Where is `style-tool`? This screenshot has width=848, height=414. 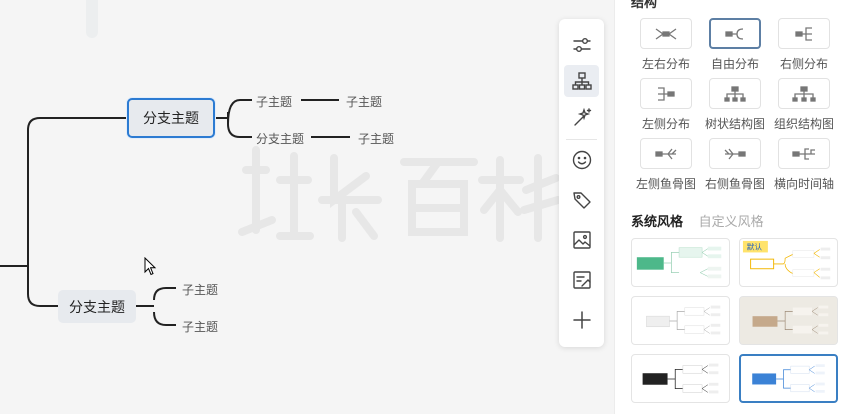 style-tool is located at coordinates (581, 45).